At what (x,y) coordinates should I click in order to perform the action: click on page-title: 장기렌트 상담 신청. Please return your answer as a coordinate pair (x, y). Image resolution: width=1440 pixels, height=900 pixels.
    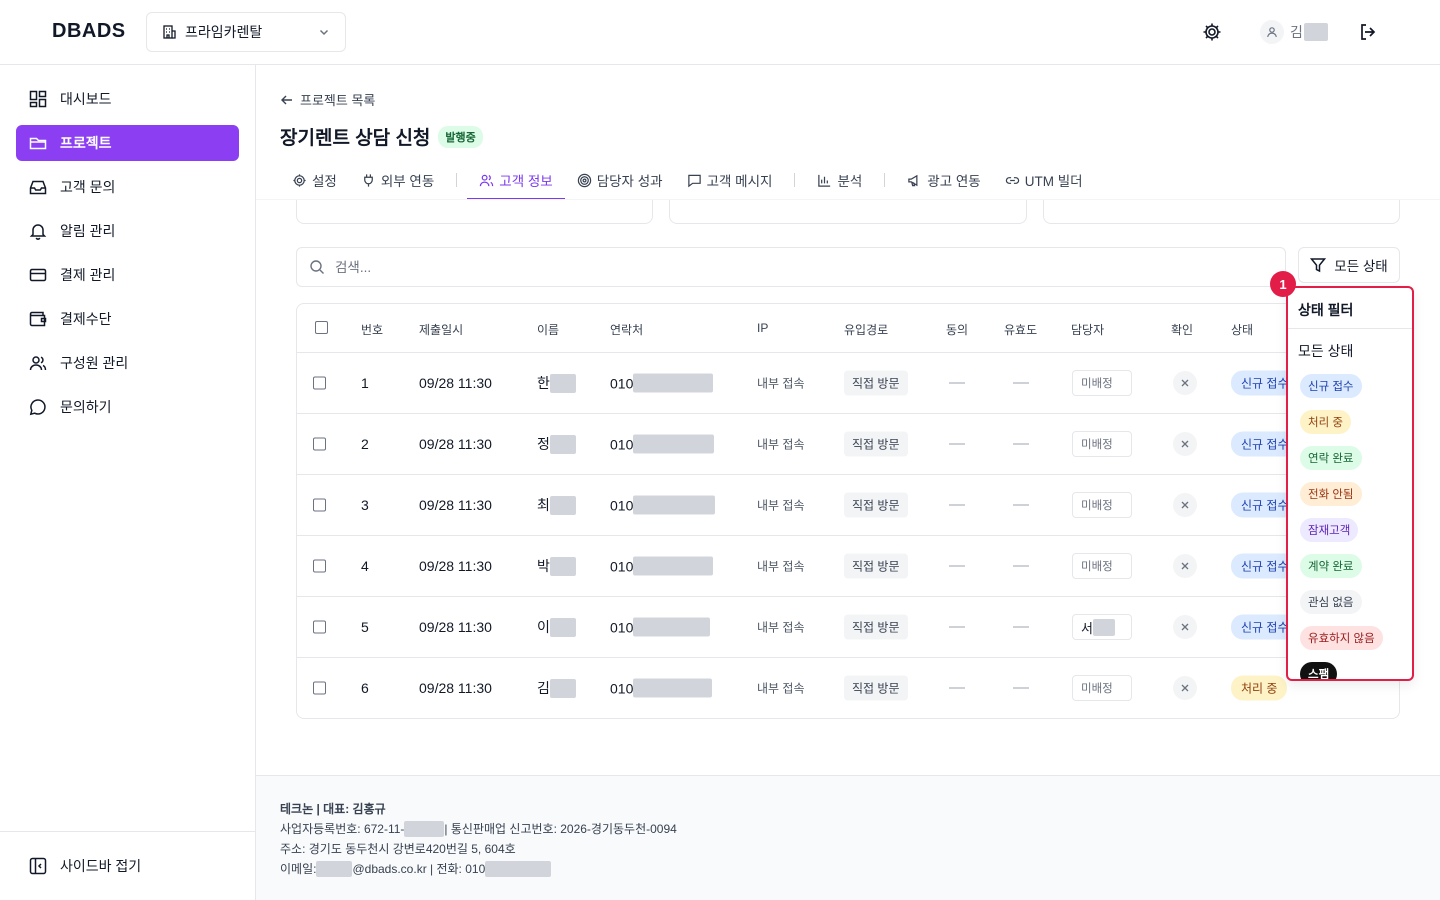
    Looking at the image, I should click on (355, 138).